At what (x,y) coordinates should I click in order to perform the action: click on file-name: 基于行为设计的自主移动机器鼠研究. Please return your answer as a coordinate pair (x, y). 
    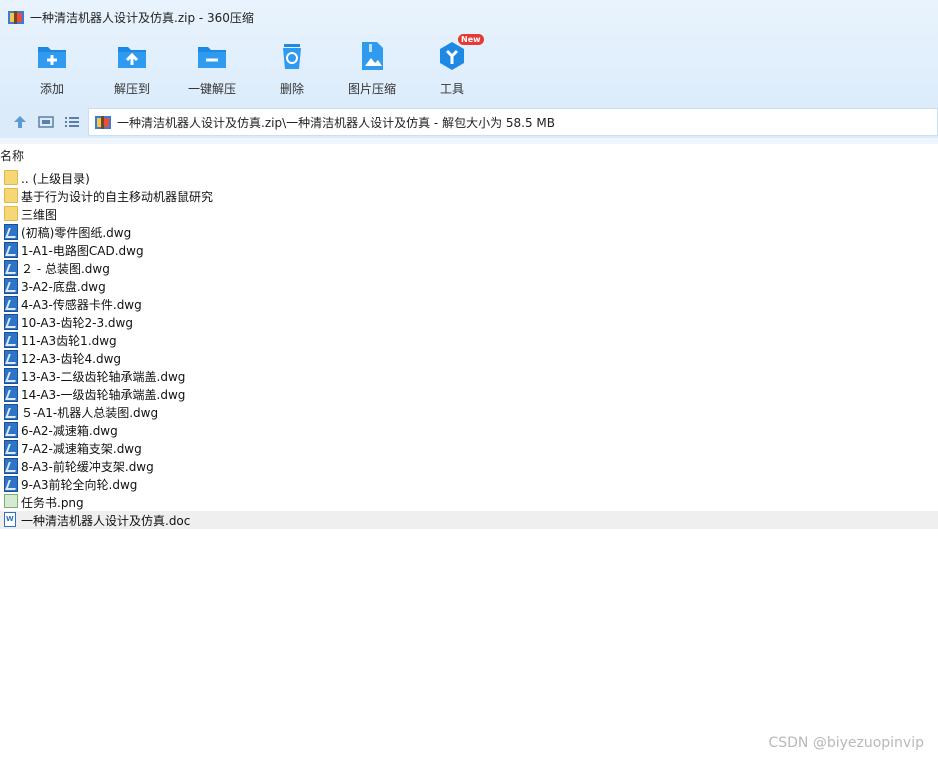
    Looking at the image, I should click on (117, 196).